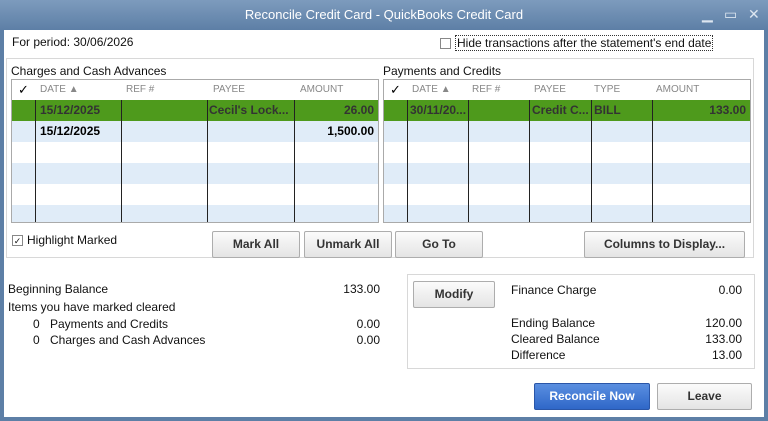  I want to click on finance-charge-value: 0.00, so click(730, 290).